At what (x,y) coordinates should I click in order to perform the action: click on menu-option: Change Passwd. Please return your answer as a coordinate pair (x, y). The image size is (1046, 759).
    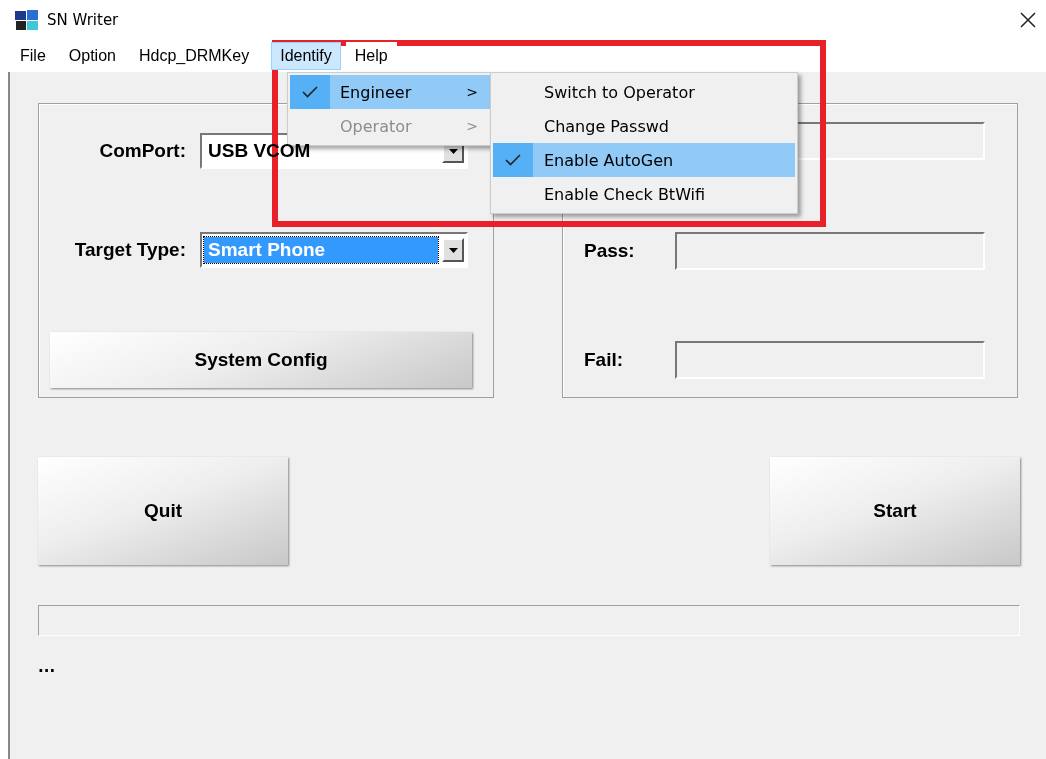
    Looking at the image, I should click on (644, 126).